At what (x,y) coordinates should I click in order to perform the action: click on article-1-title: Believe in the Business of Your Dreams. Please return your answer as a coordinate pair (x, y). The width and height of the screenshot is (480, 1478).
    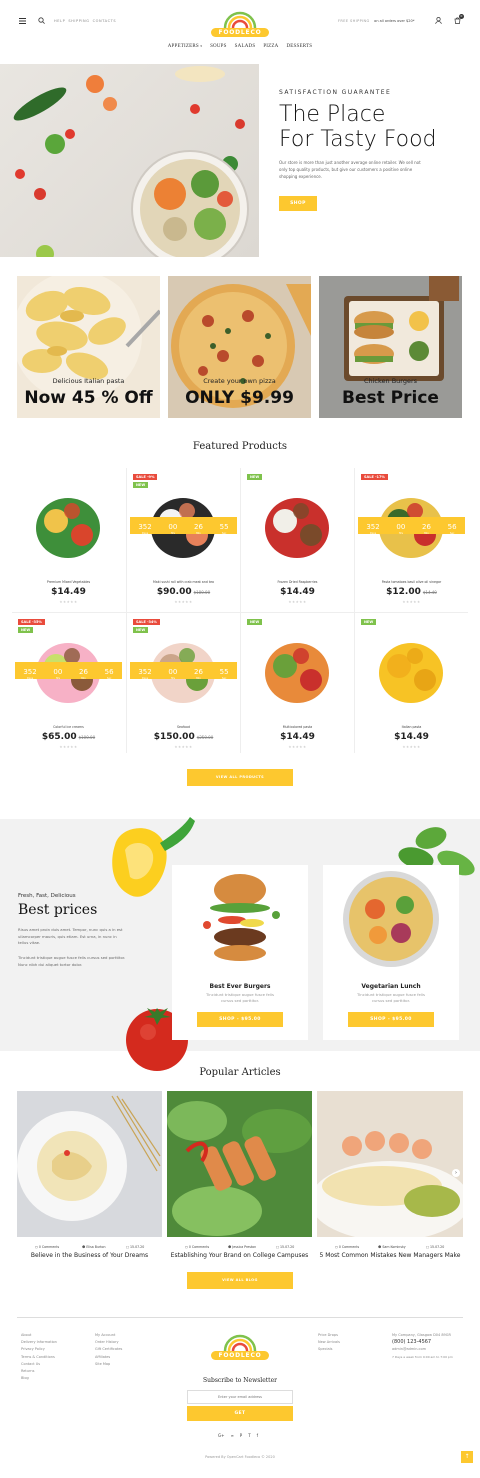
    Looking at the image, I should click on (89, 1255).